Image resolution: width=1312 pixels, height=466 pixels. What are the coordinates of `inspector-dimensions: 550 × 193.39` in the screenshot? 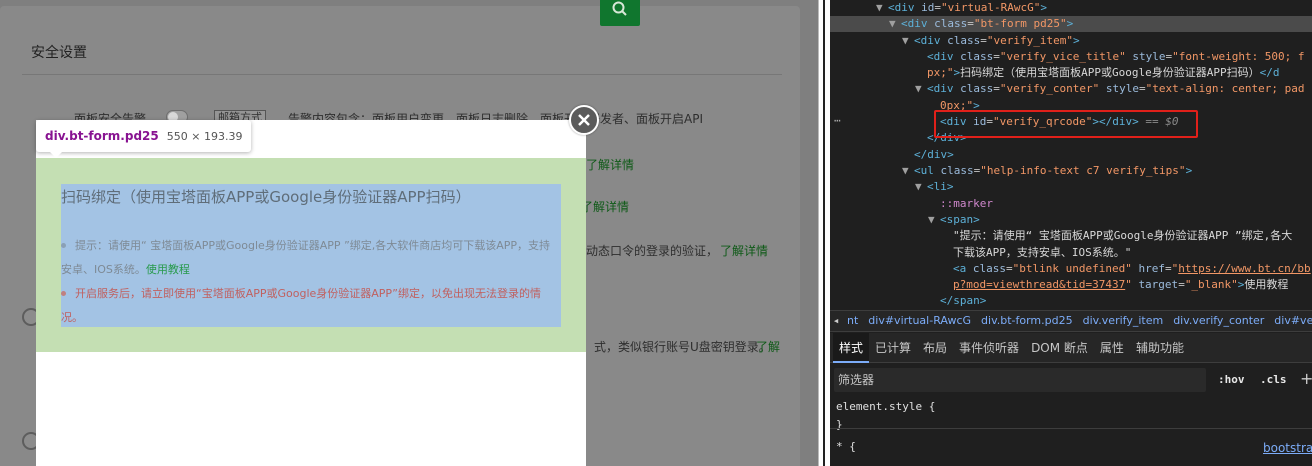 It's located at (204, 136).